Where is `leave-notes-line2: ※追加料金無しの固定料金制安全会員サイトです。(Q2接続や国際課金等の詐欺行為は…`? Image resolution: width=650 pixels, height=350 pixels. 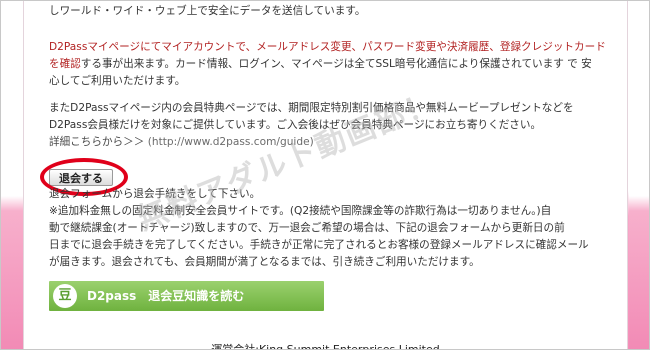 leave-notes-line2: ※追加料金無しの固定料金制安全会員サイトです。(Q2接続や国際課金等の詐欺行為は… is located at coordinates (300, 211).